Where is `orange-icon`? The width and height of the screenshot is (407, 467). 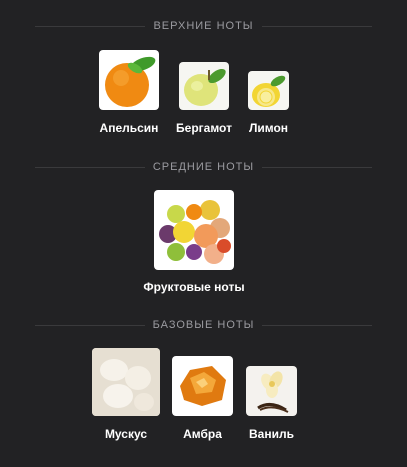
orange-icon is located at coordinates (129, 80).